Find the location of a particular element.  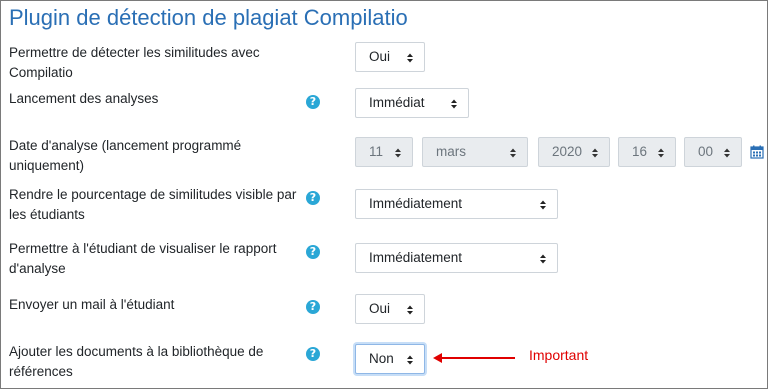

select-value: 11 is located at coordinates (376, 151).